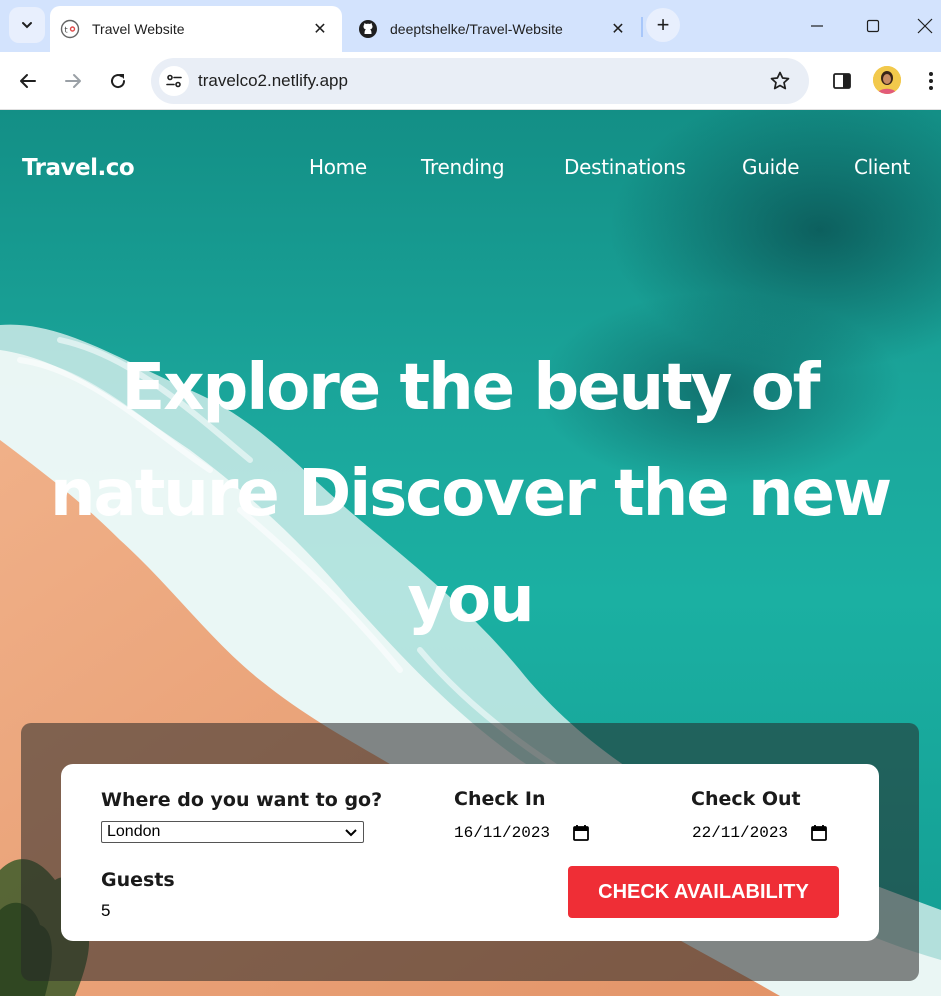  I want to click on checkout-date-input: 22/11/2023, so click(760, 833).